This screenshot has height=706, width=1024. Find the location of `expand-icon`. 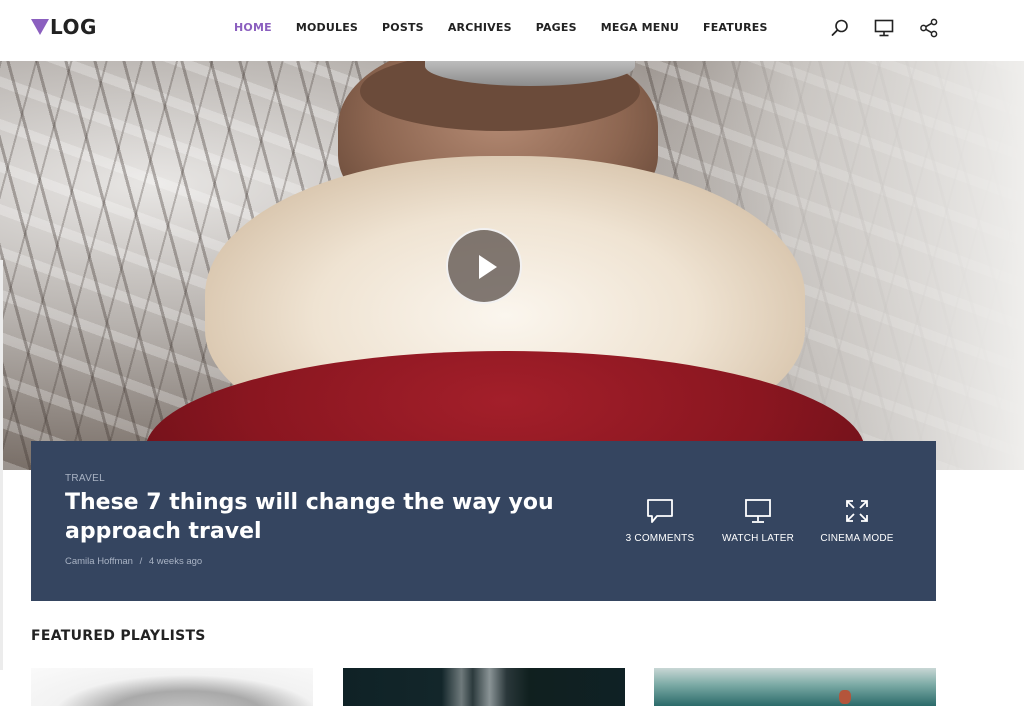

expand-icon is located at coordinates (857, 511).